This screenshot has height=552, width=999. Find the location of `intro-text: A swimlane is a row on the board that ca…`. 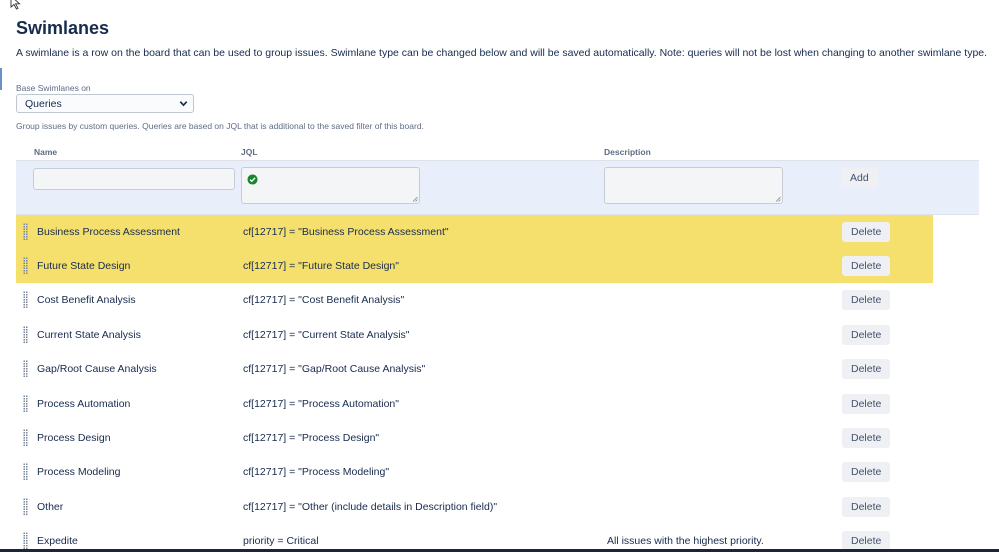

intro-text: A swimlane is a row on the board that ca… is located at coordinates (502, 53).